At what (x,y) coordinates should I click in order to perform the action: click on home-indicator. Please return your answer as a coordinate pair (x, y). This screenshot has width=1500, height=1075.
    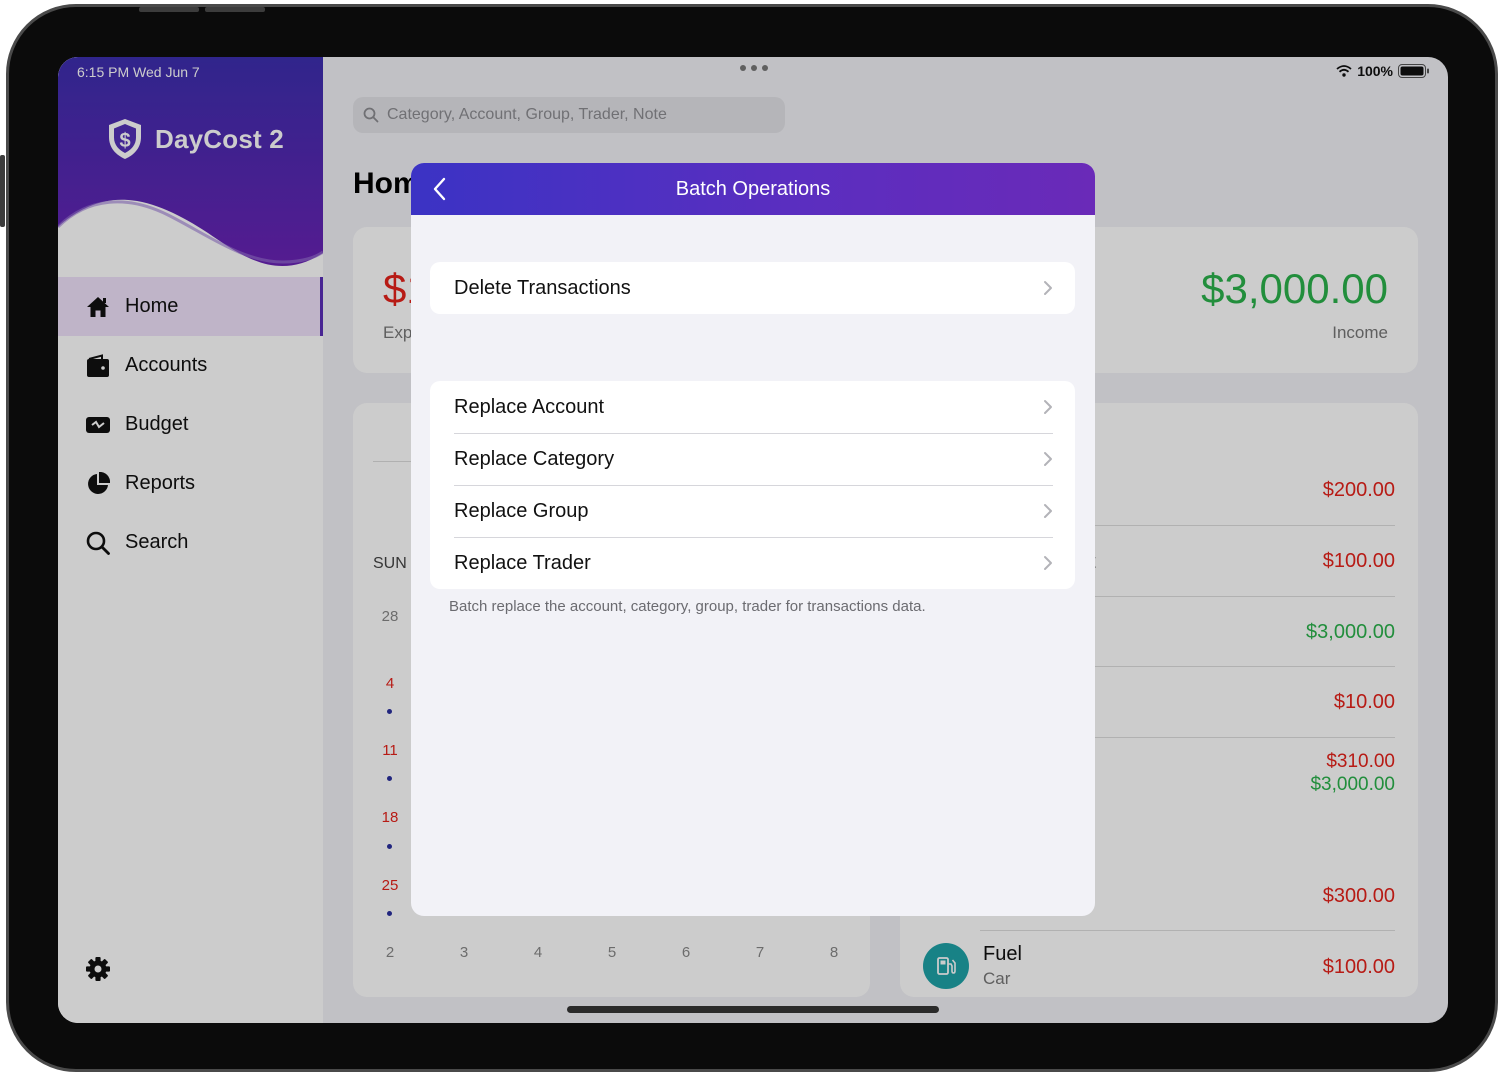
    Looking at the image, I should click on (753, 1009).